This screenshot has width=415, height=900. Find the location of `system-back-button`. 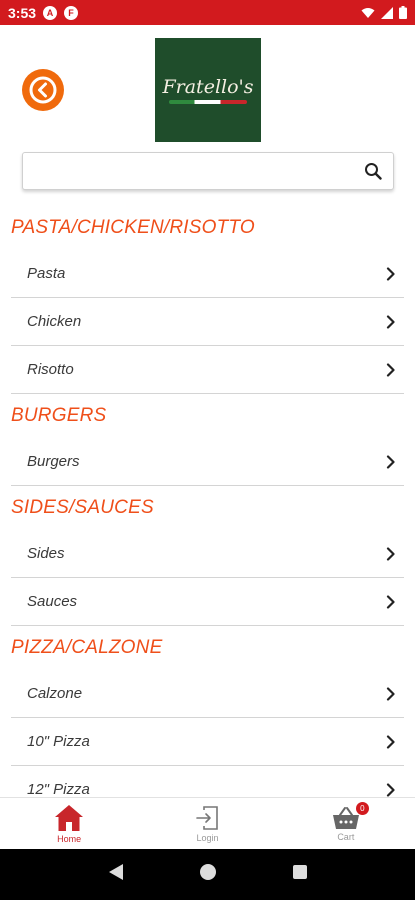

system-back-button is located at coordinates (116, 874).